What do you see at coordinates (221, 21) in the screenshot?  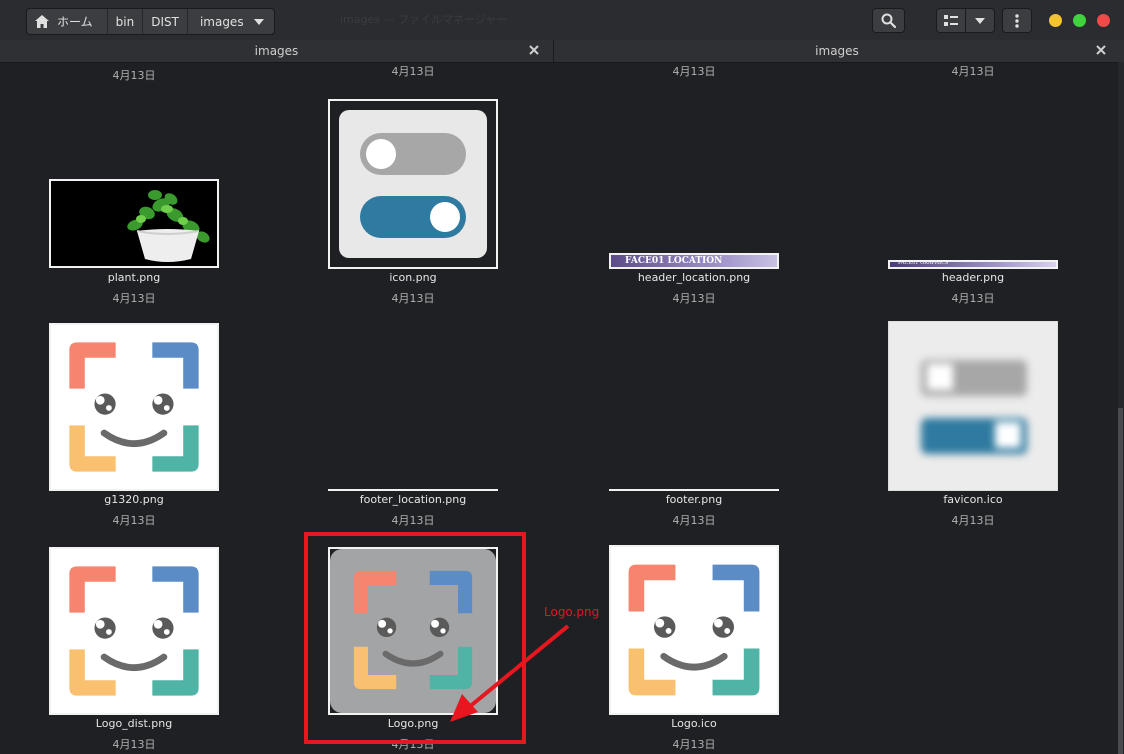 I see `breadcrumb-current-label: images` at bounding box center [221, 21].